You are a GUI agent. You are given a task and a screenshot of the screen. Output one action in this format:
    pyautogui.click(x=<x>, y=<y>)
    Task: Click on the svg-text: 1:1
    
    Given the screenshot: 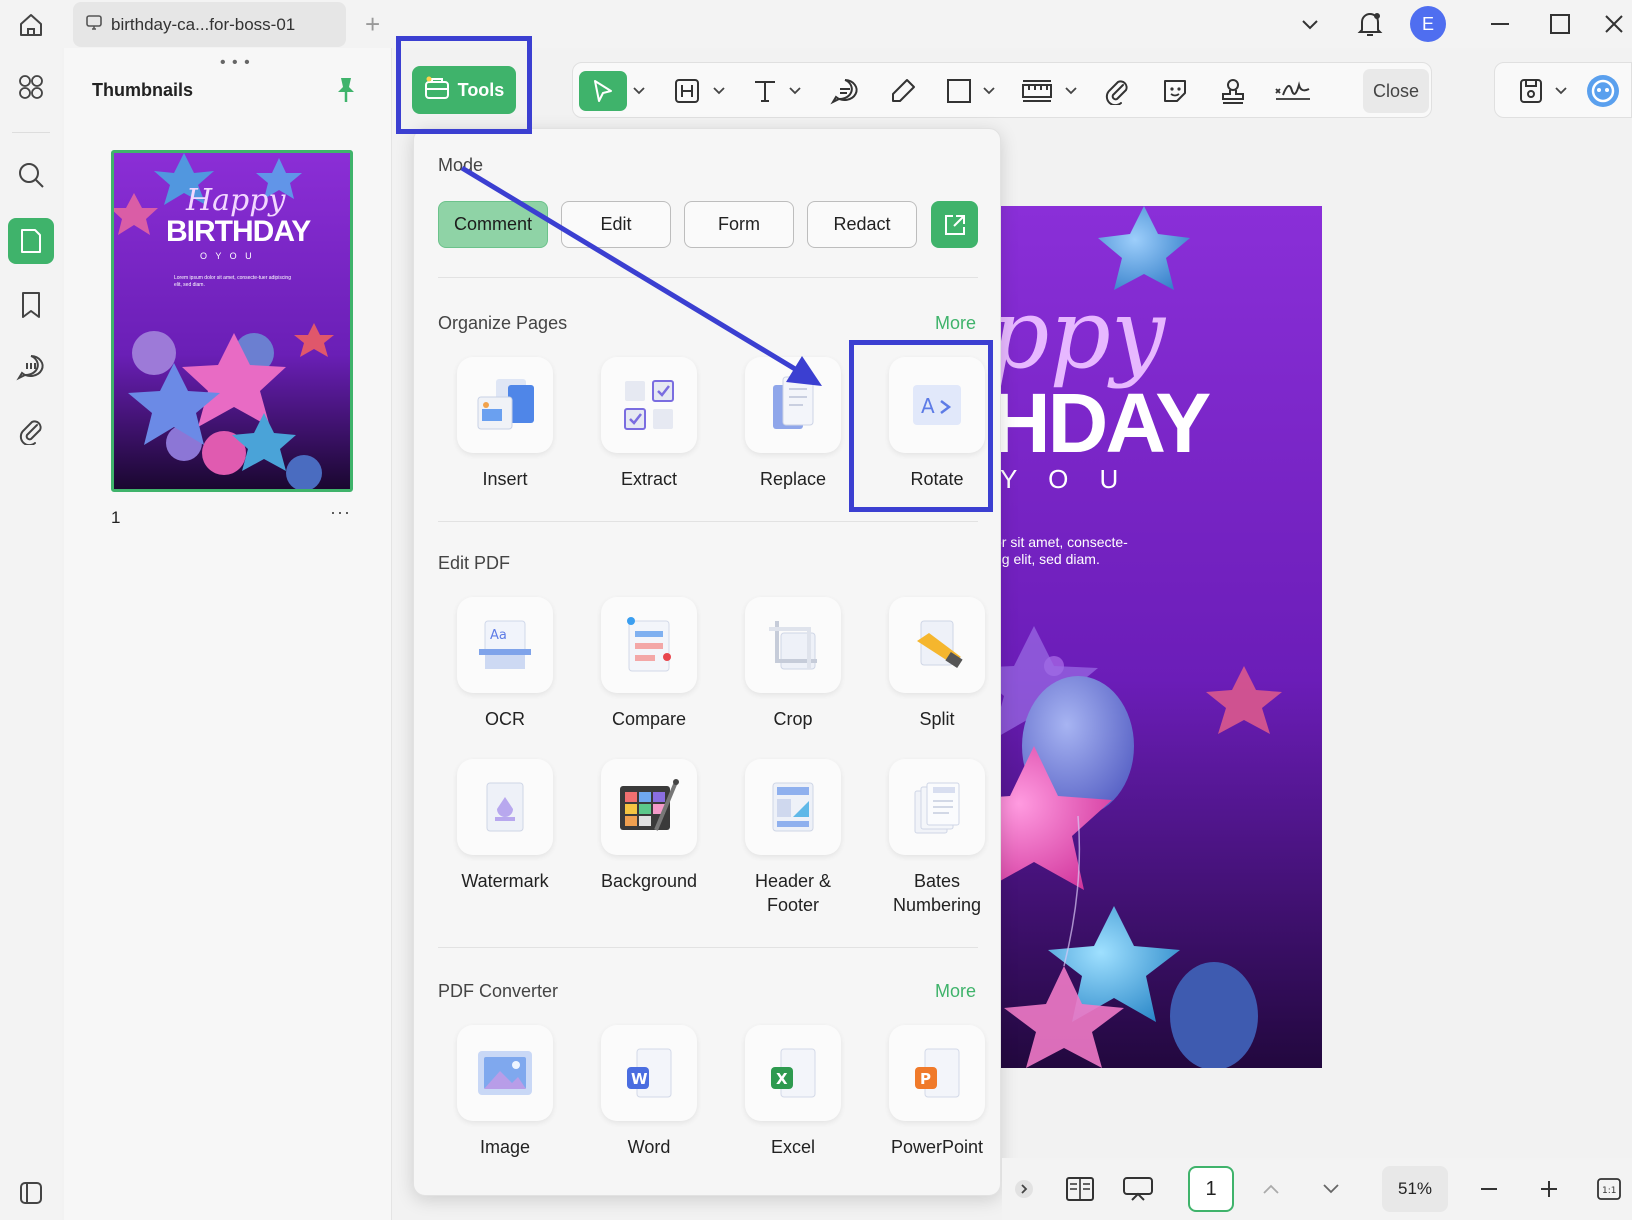 What is the action you would take?
    pyautogui.click(x=1609, y=1191)
    